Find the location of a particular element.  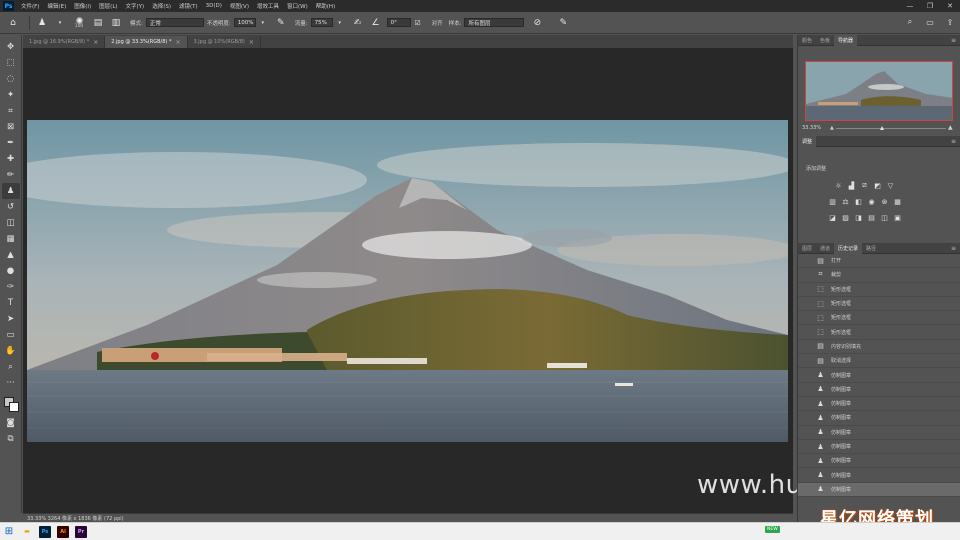

gradient-map-icon: ▤ is located at coordinates (871, 217).